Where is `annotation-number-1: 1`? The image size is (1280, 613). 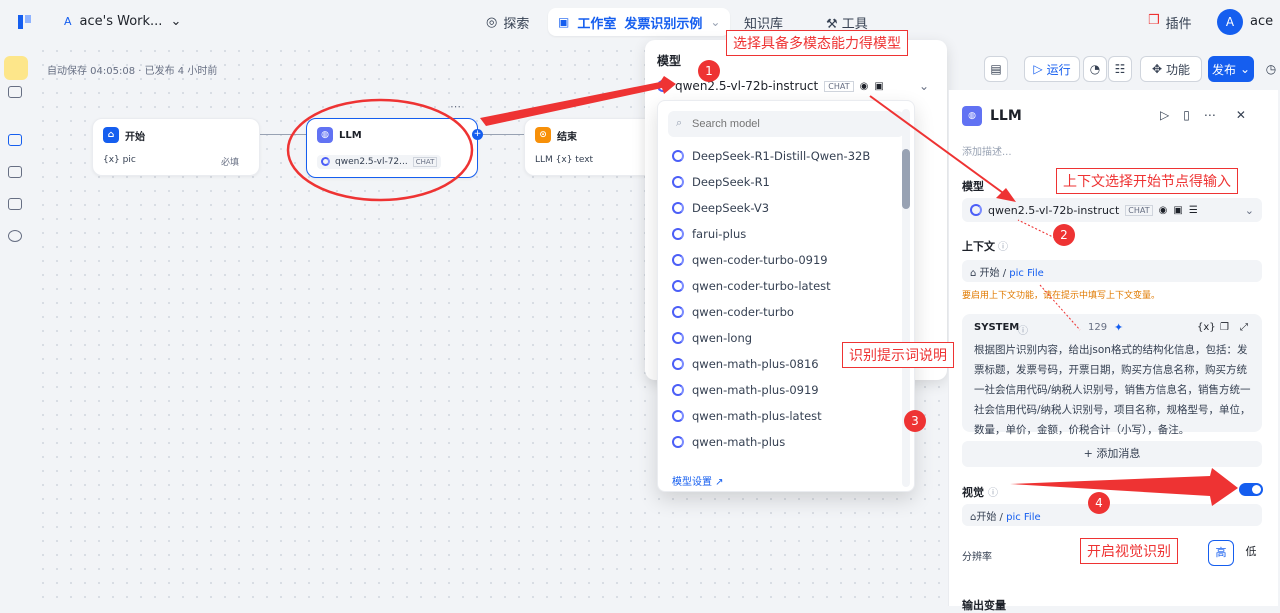 annotation-number-1: 1 is located at coordinates (709, 71).